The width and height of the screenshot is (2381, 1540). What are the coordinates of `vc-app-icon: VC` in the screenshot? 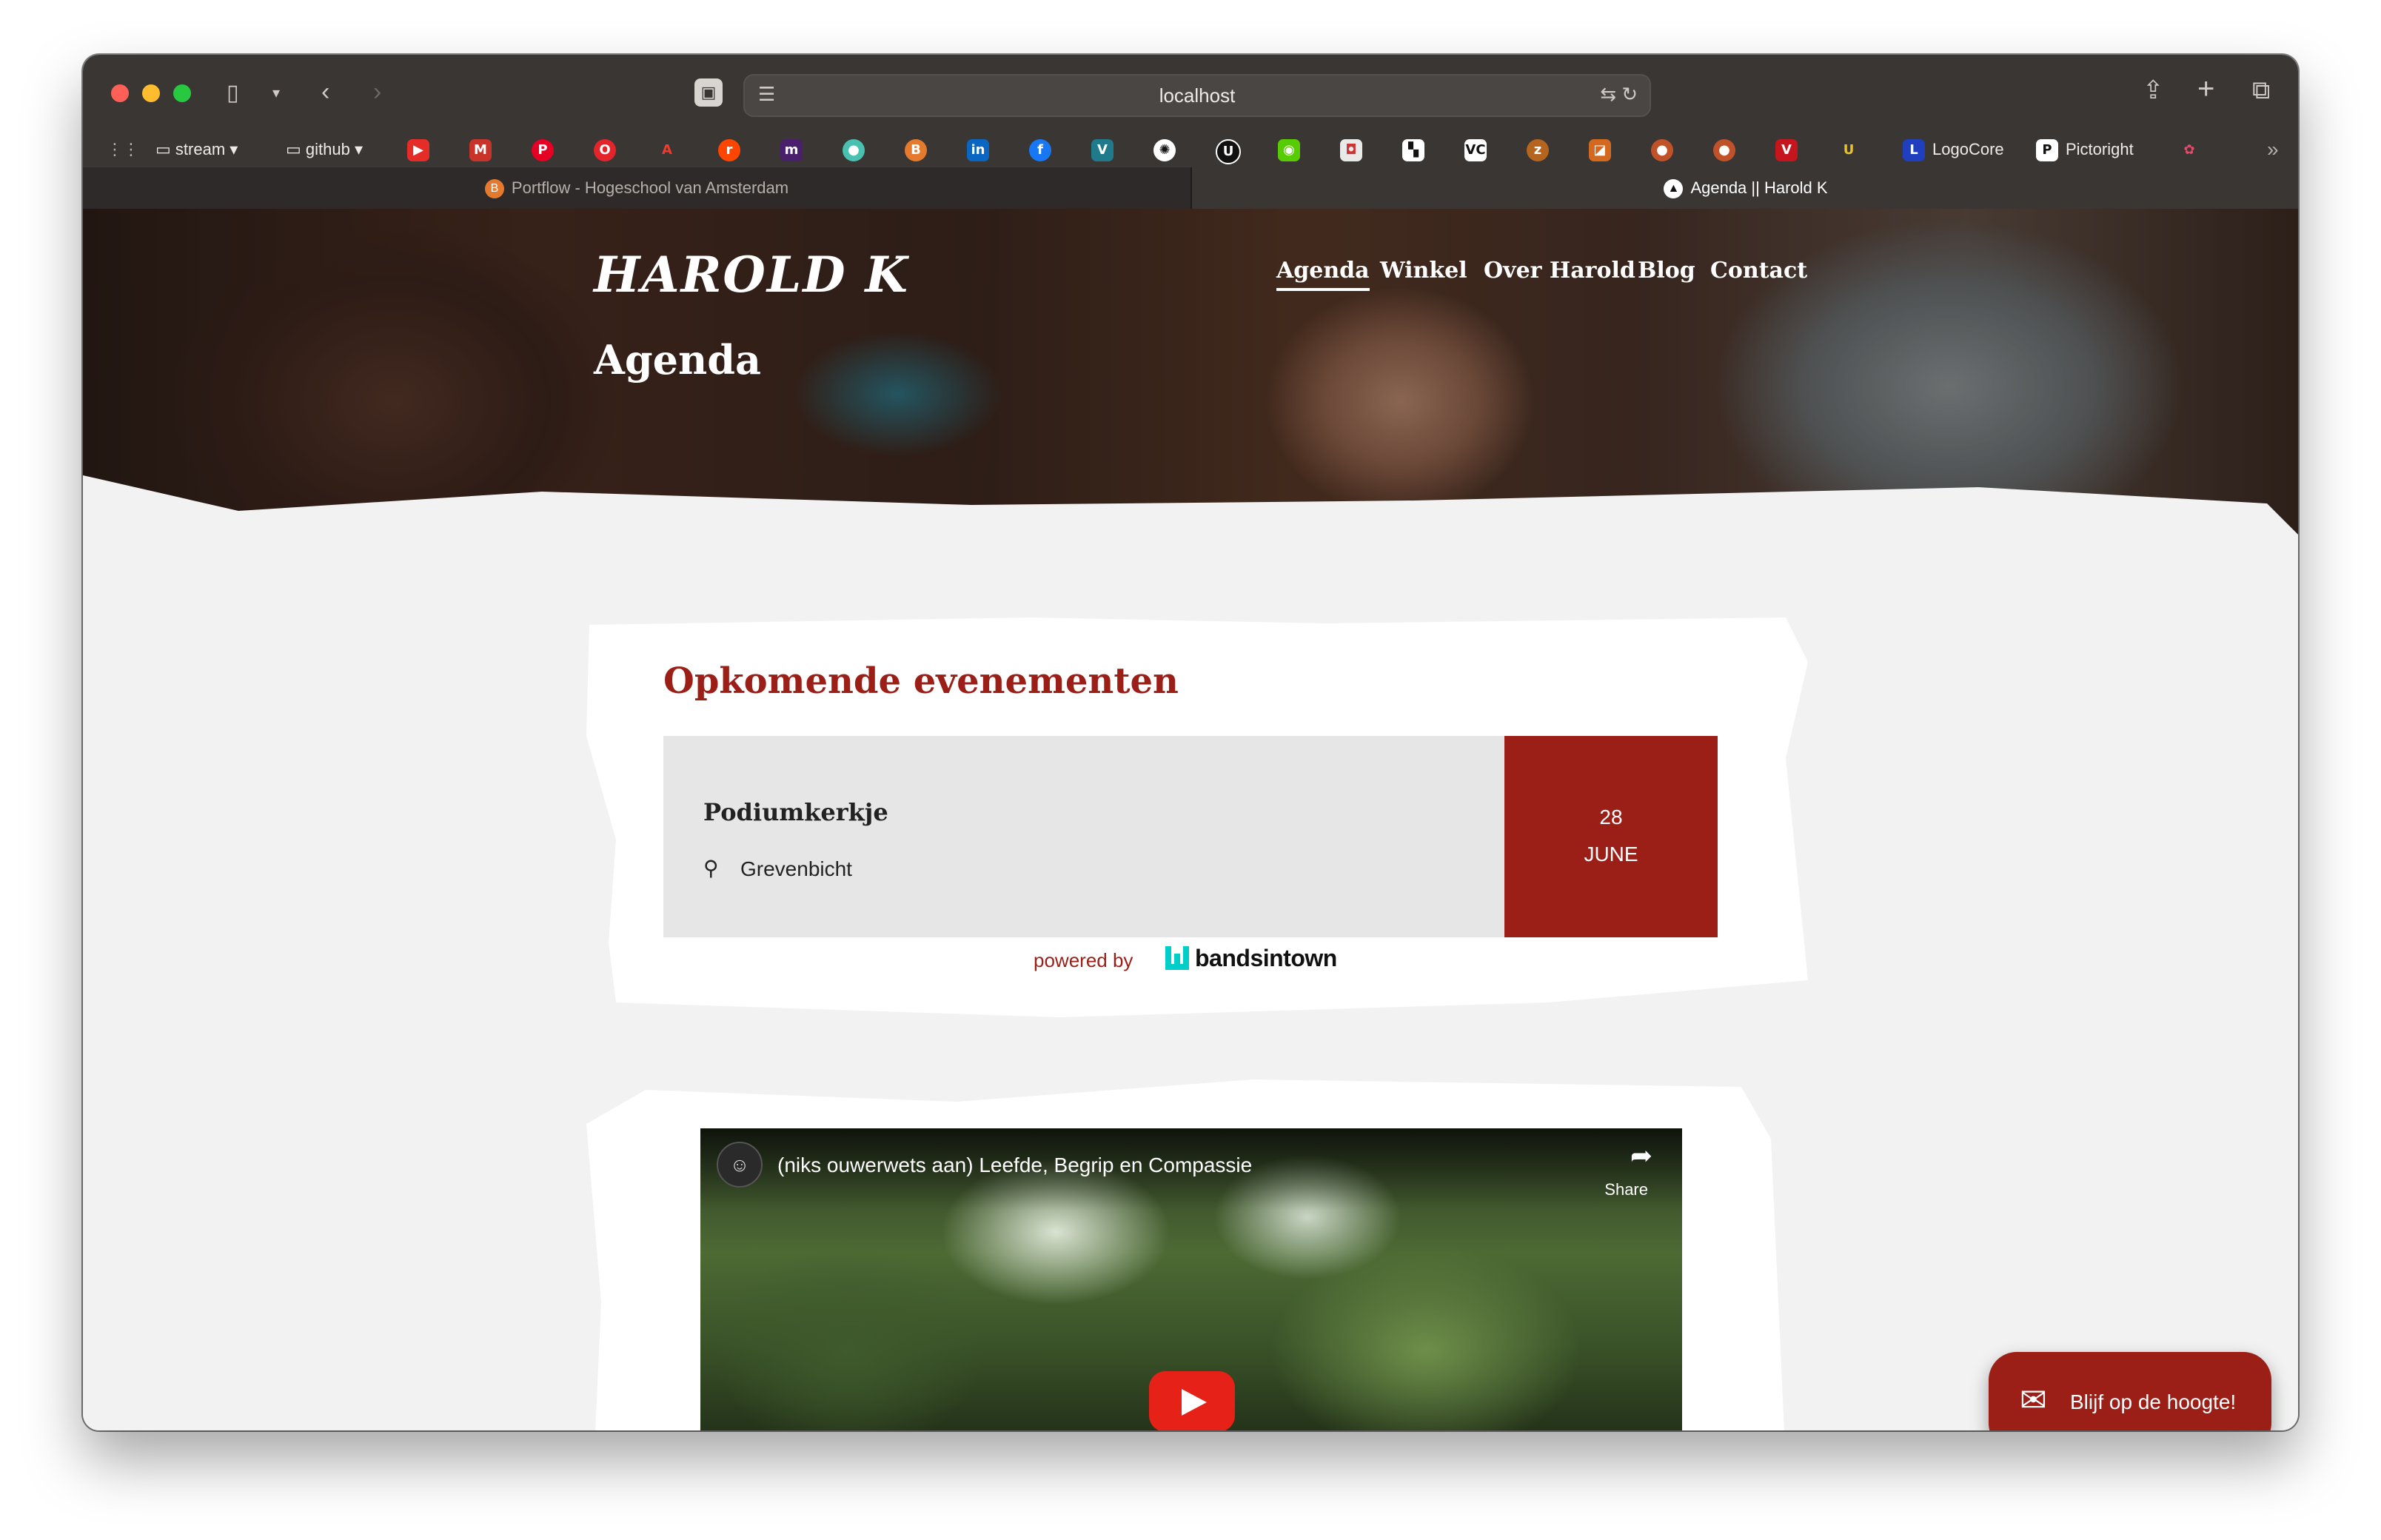 It's located at (1476, 150).